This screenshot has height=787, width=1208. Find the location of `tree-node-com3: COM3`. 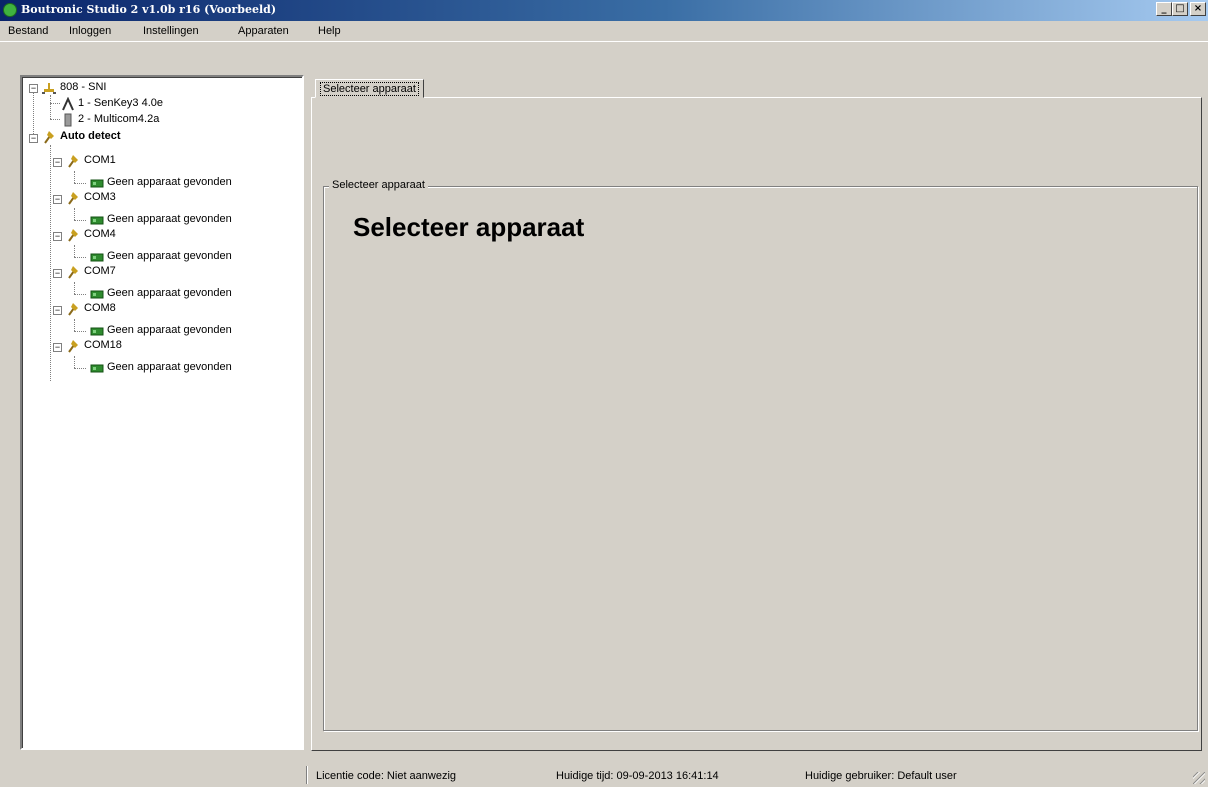

tree-node-com3: COM3 is located at coordinates (100, 197).